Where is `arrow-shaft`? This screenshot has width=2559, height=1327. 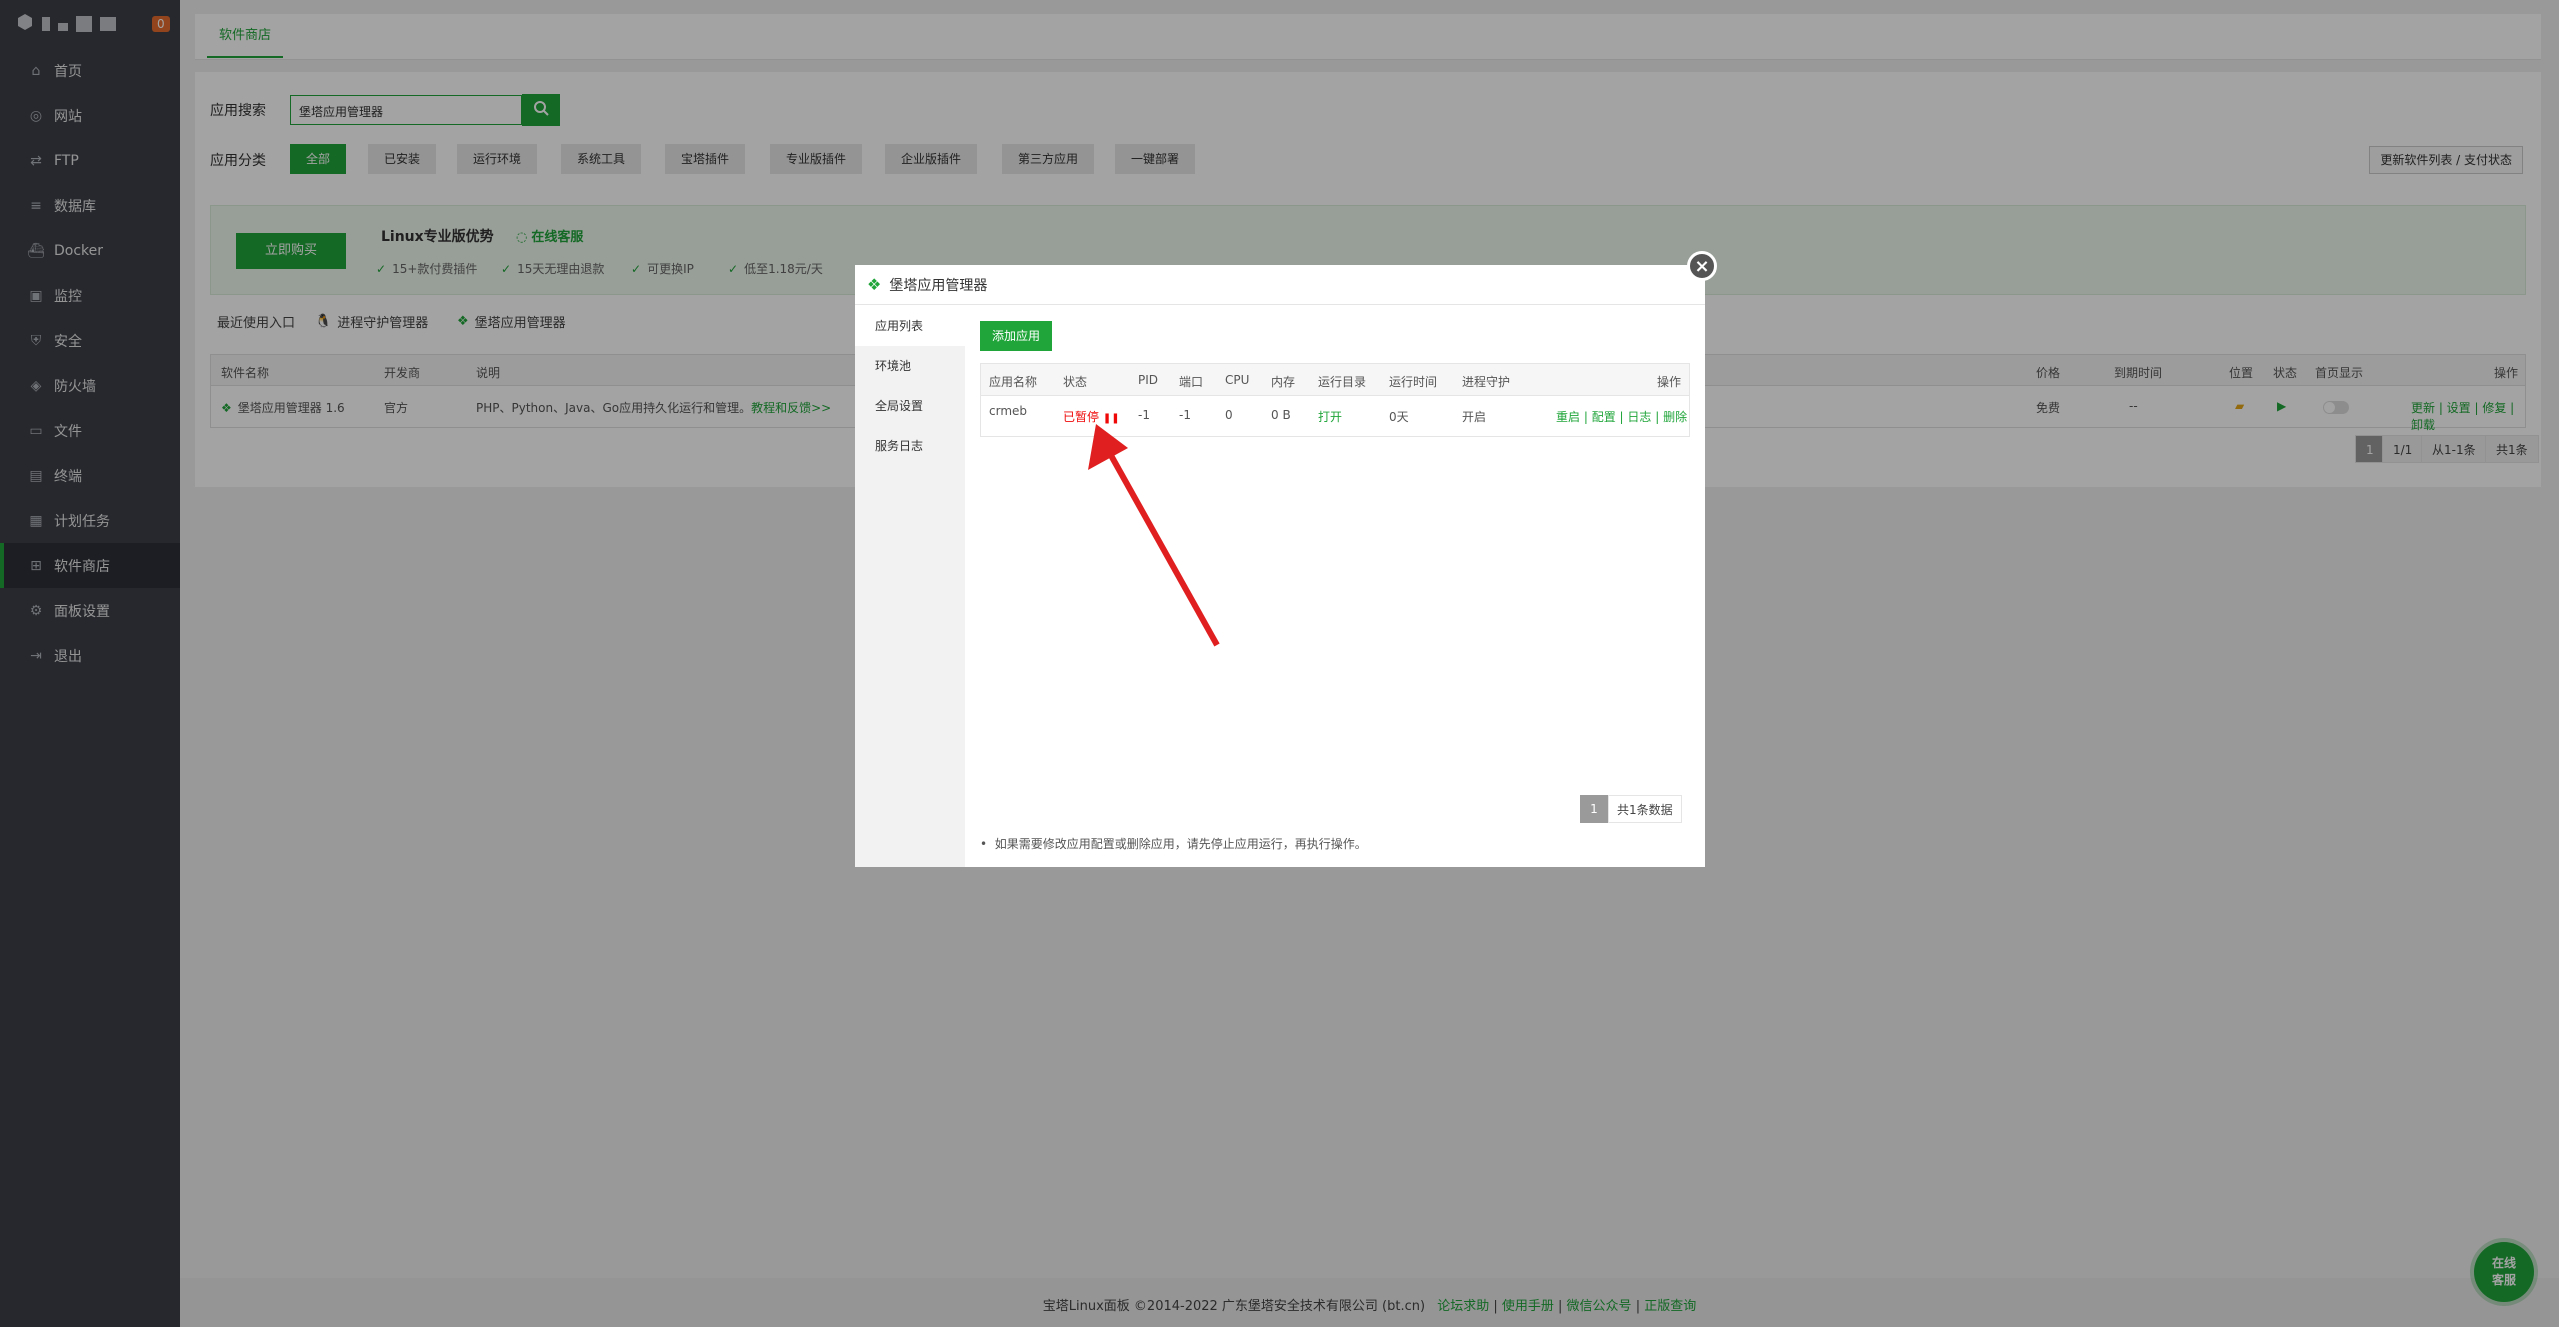
arrow-shaft is located at coordinates (1162, 547).